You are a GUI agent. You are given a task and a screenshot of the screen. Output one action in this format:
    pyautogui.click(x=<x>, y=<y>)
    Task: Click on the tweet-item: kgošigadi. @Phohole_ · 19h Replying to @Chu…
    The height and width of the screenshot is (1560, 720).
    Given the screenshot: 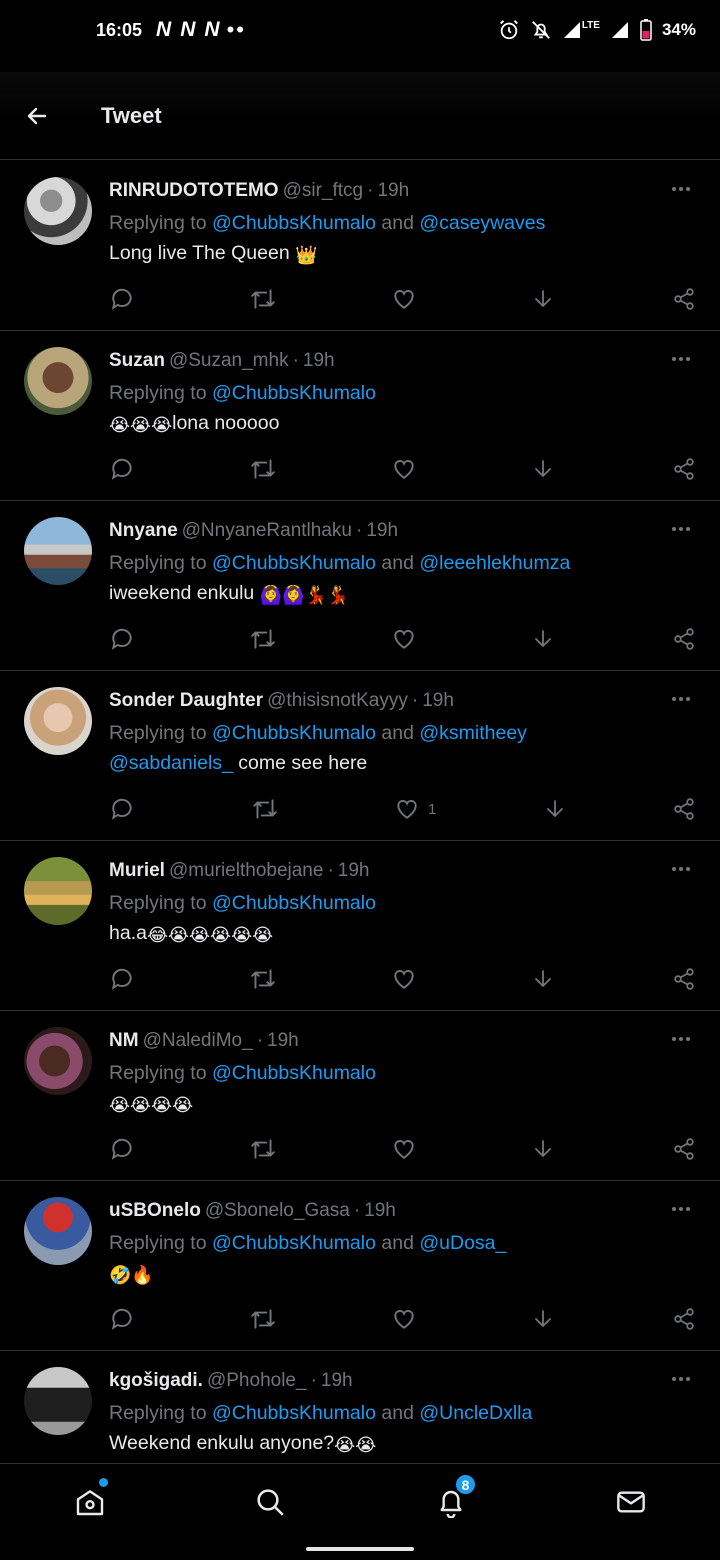 What is the action you would take?
    pyautogui.click(x=360, y=1407)
    